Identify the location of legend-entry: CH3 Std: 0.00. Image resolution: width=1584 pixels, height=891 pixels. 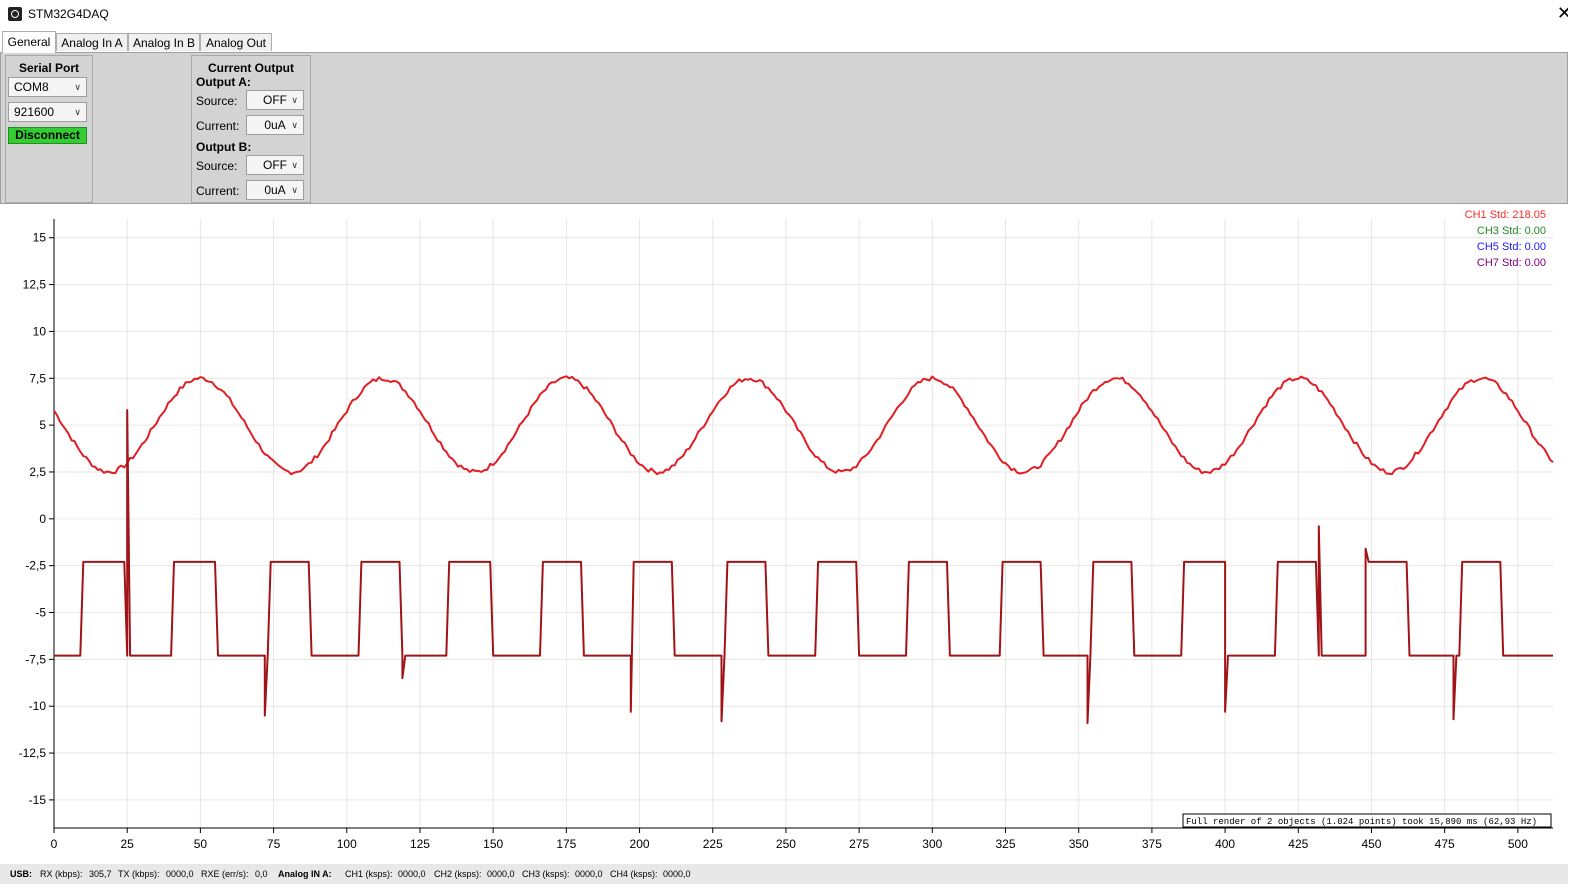
(1511, 231).